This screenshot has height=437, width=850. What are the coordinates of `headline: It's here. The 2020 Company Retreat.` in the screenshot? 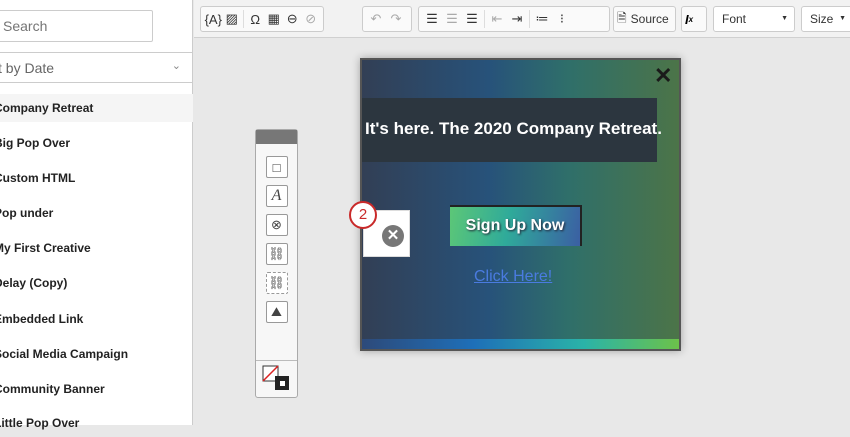 It's located at (512, 130).